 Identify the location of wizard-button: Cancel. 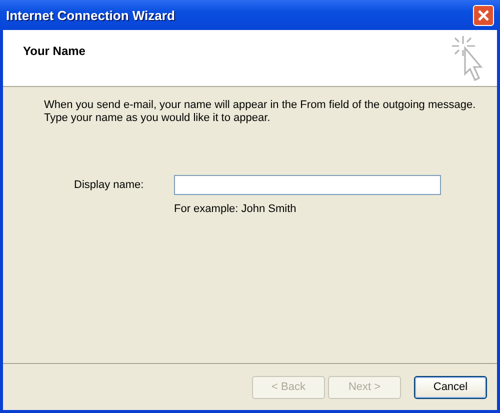
(450, 387).